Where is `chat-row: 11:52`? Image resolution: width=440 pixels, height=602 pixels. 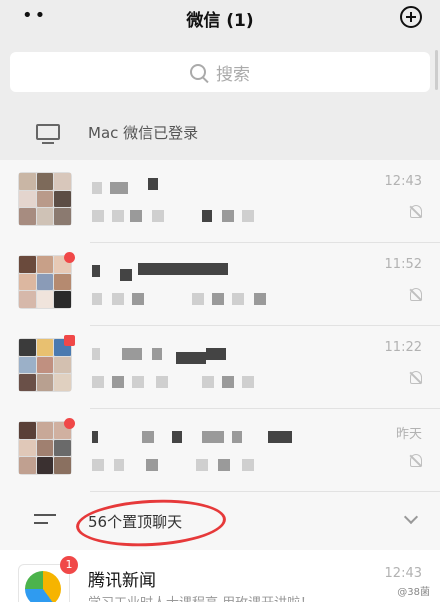 chat-row: 11:52 is located at coordinates (220, 284).